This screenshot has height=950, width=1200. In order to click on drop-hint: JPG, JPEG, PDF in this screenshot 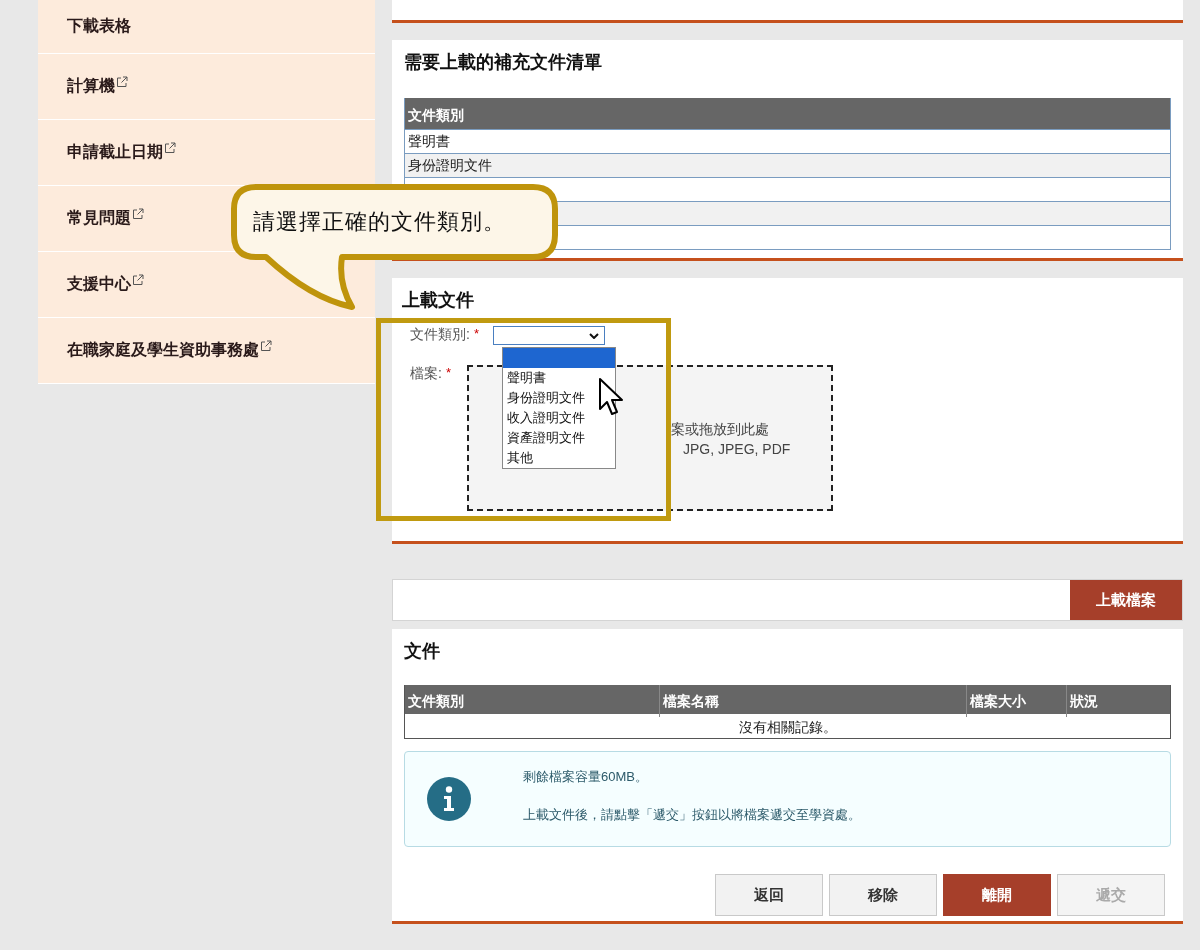, I will do `click(736, 449)`.